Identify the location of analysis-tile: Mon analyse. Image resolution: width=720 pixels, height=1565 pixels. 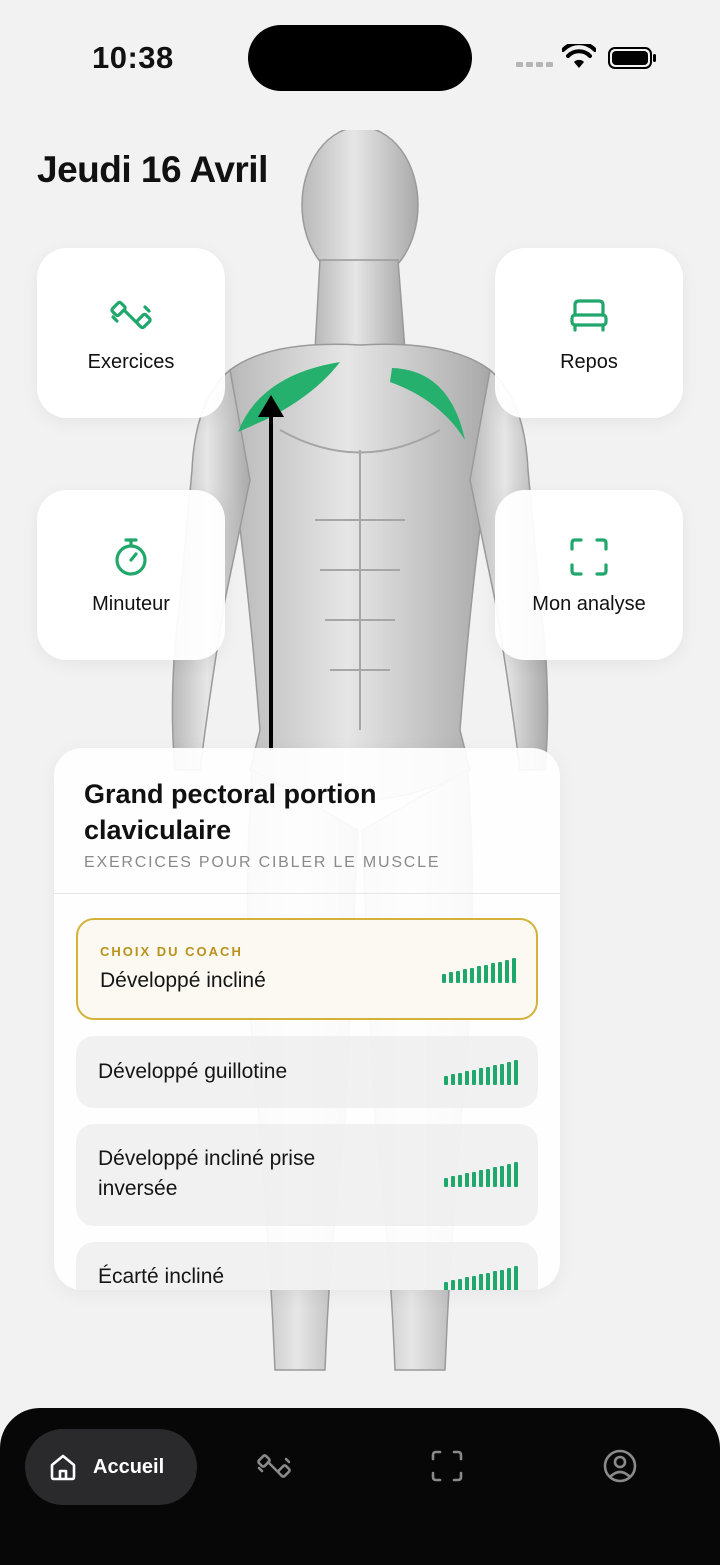
(589, 575).